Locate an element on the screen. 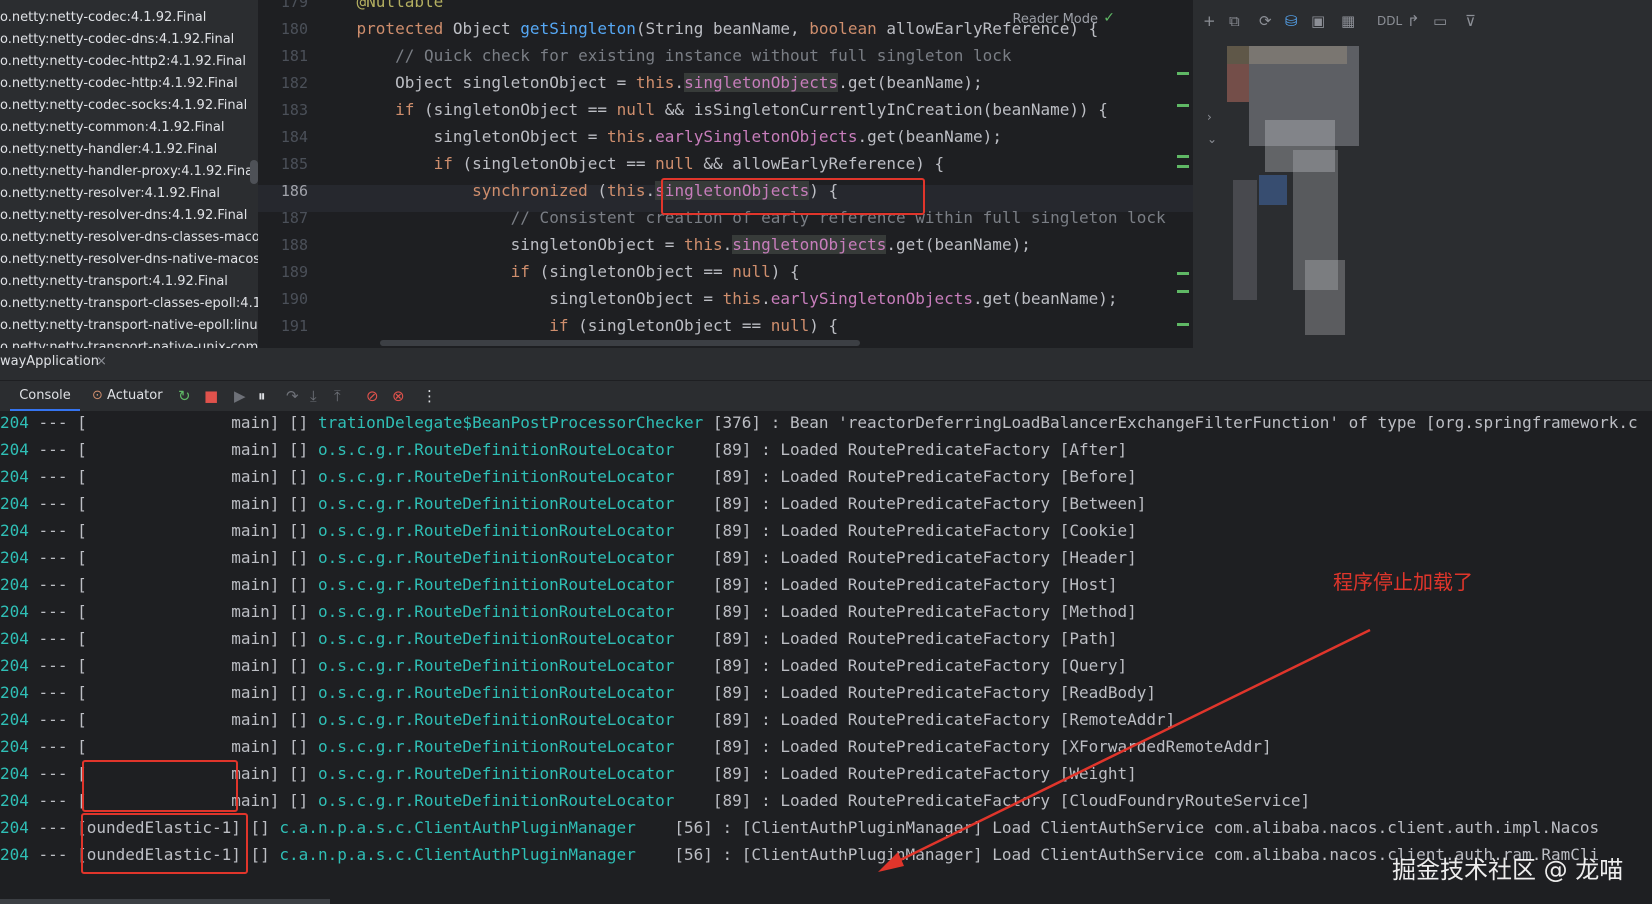 Image resolution: width=1652 pixels, height=904 pixels. arrow-shaft is located at coordinates (1129, 748).